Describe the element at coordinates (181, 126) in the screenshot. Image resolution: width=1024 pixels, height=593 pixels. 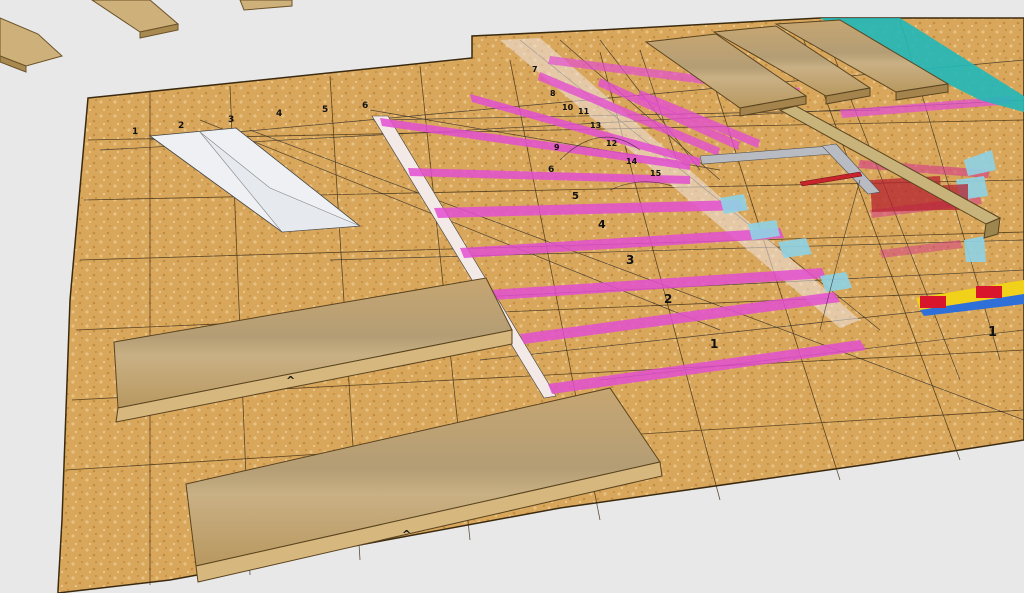
I see `ruler-label-2: 2` at that location.